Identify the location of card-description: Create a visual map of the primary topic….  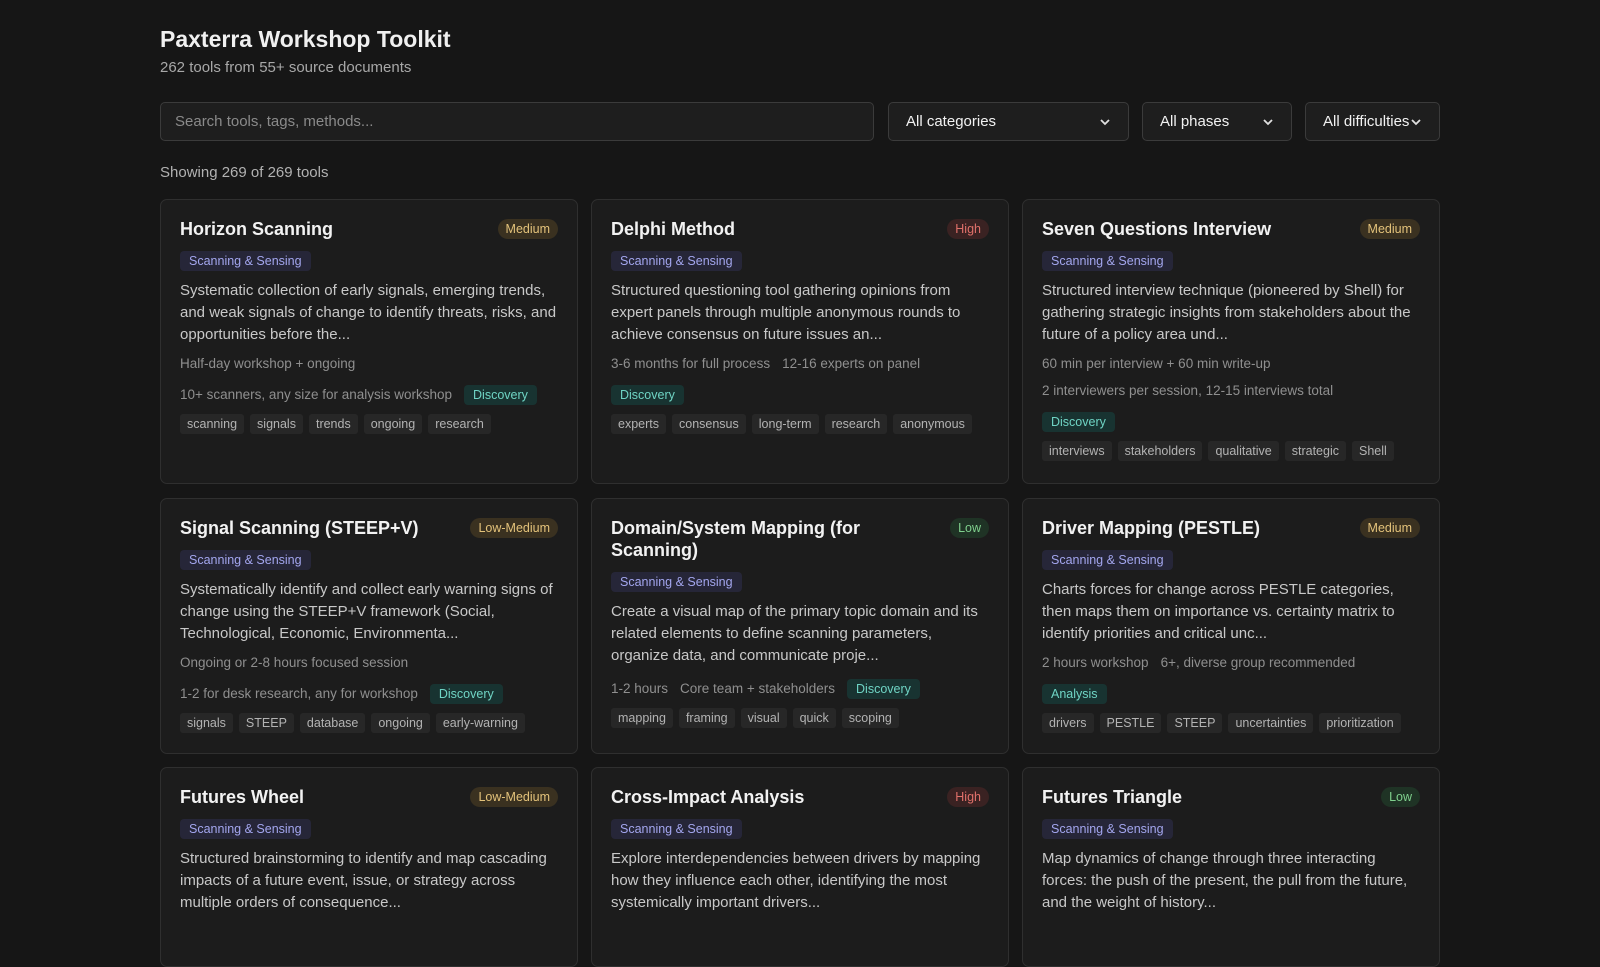
(794, 633).